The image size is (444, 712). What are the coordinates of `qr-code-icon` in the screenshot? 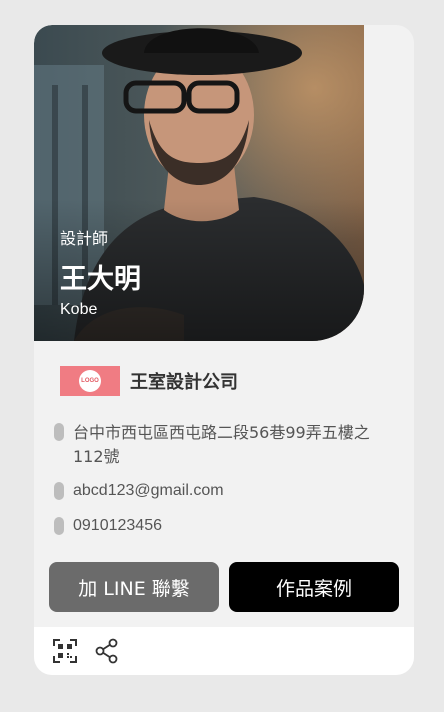 It's located at (65, 651).